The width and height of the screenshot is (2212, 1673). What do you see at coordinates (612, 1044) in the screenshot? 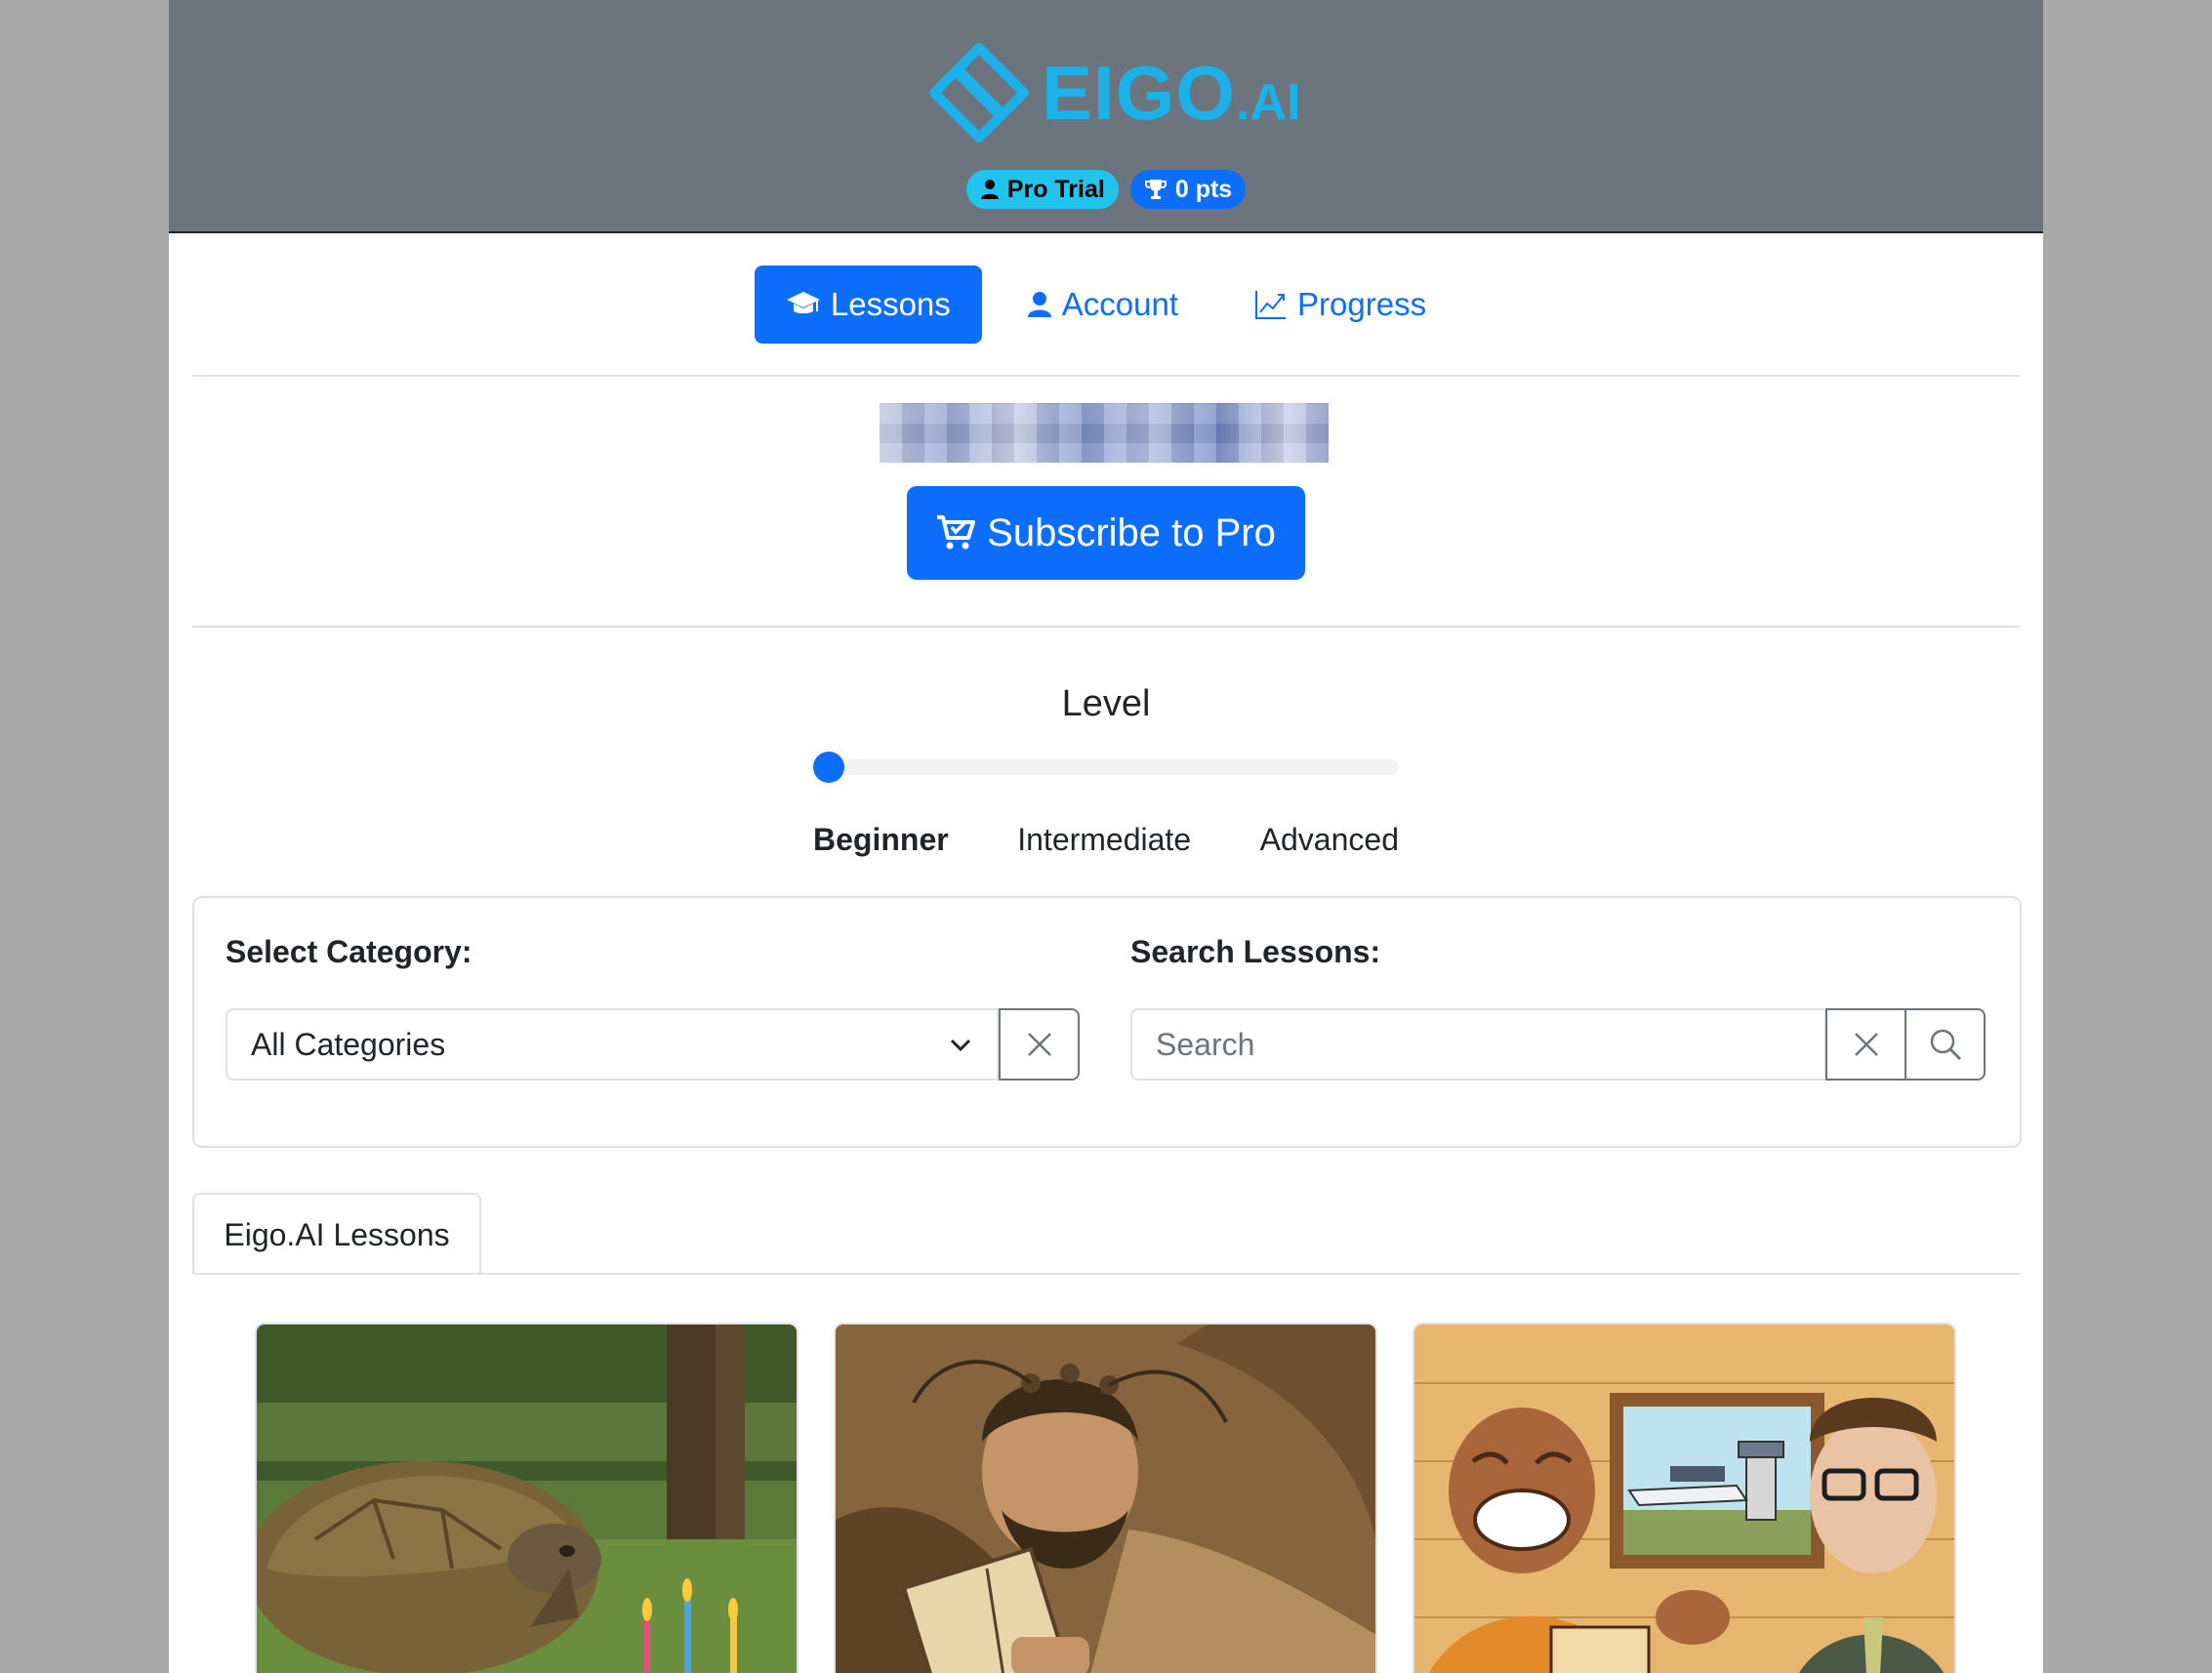
I see `category-select: All Categories` at bounding box center [612, 1044].